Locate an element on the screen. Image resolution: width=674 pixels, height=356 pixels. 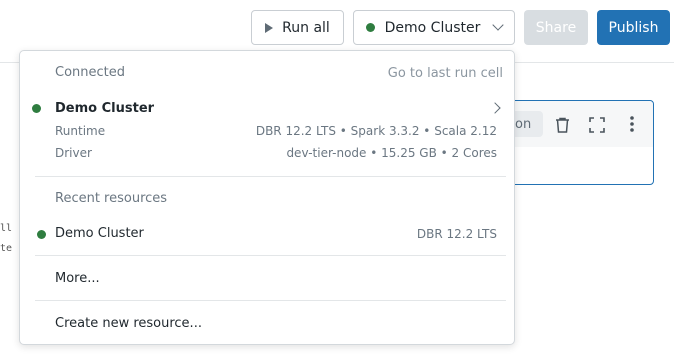
chevron-right-icon is located at coordinates (495, 108).